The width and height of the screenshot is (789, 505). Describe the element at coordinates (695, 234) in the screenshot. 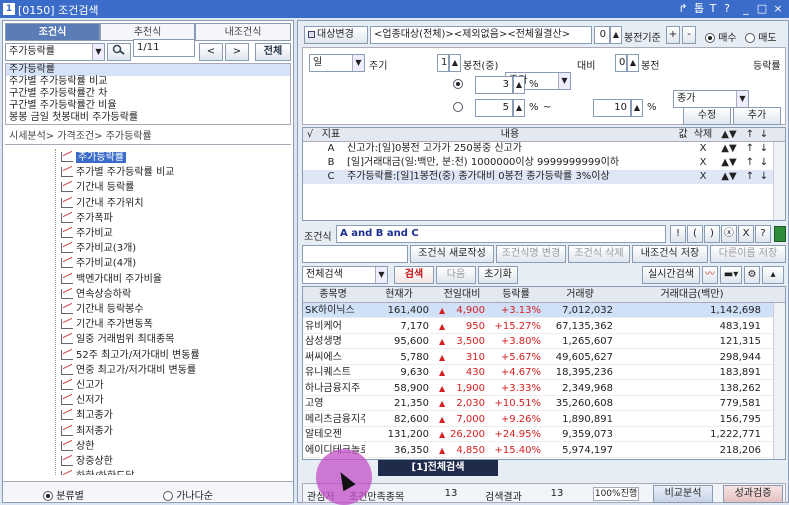

I see `open-paren-button: (` at that location.